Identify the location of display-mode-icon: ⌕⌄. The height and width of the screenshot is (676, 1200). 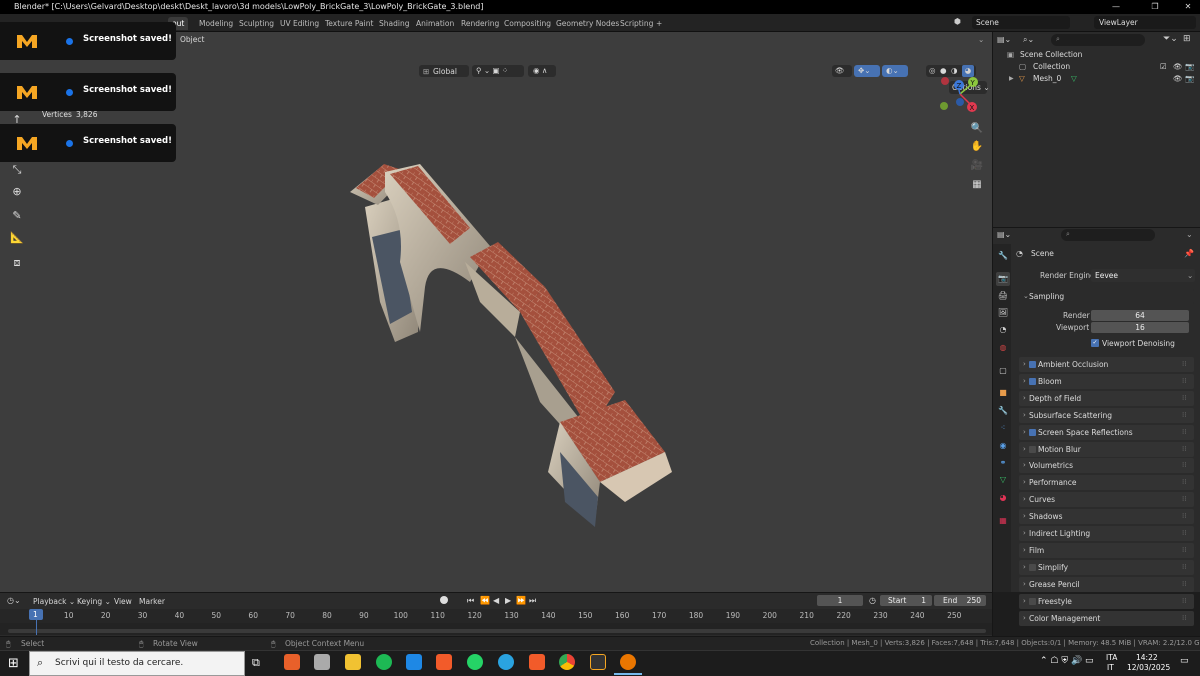
(1034, 40).